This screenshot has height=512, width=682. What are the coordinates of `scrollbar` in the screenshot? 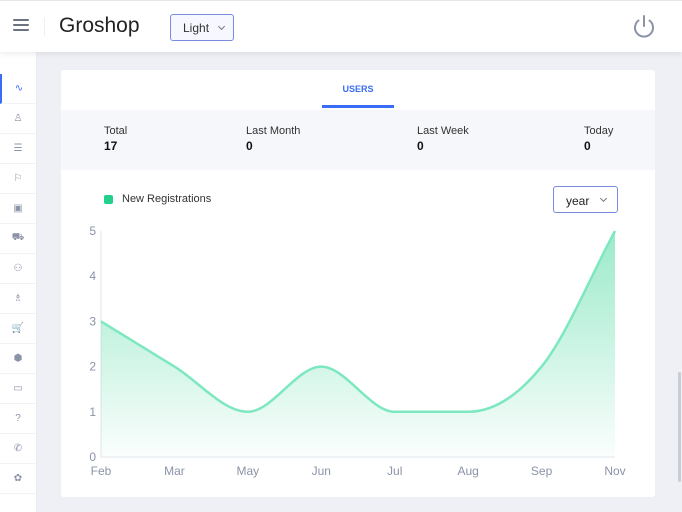 It's located at (679, 427).